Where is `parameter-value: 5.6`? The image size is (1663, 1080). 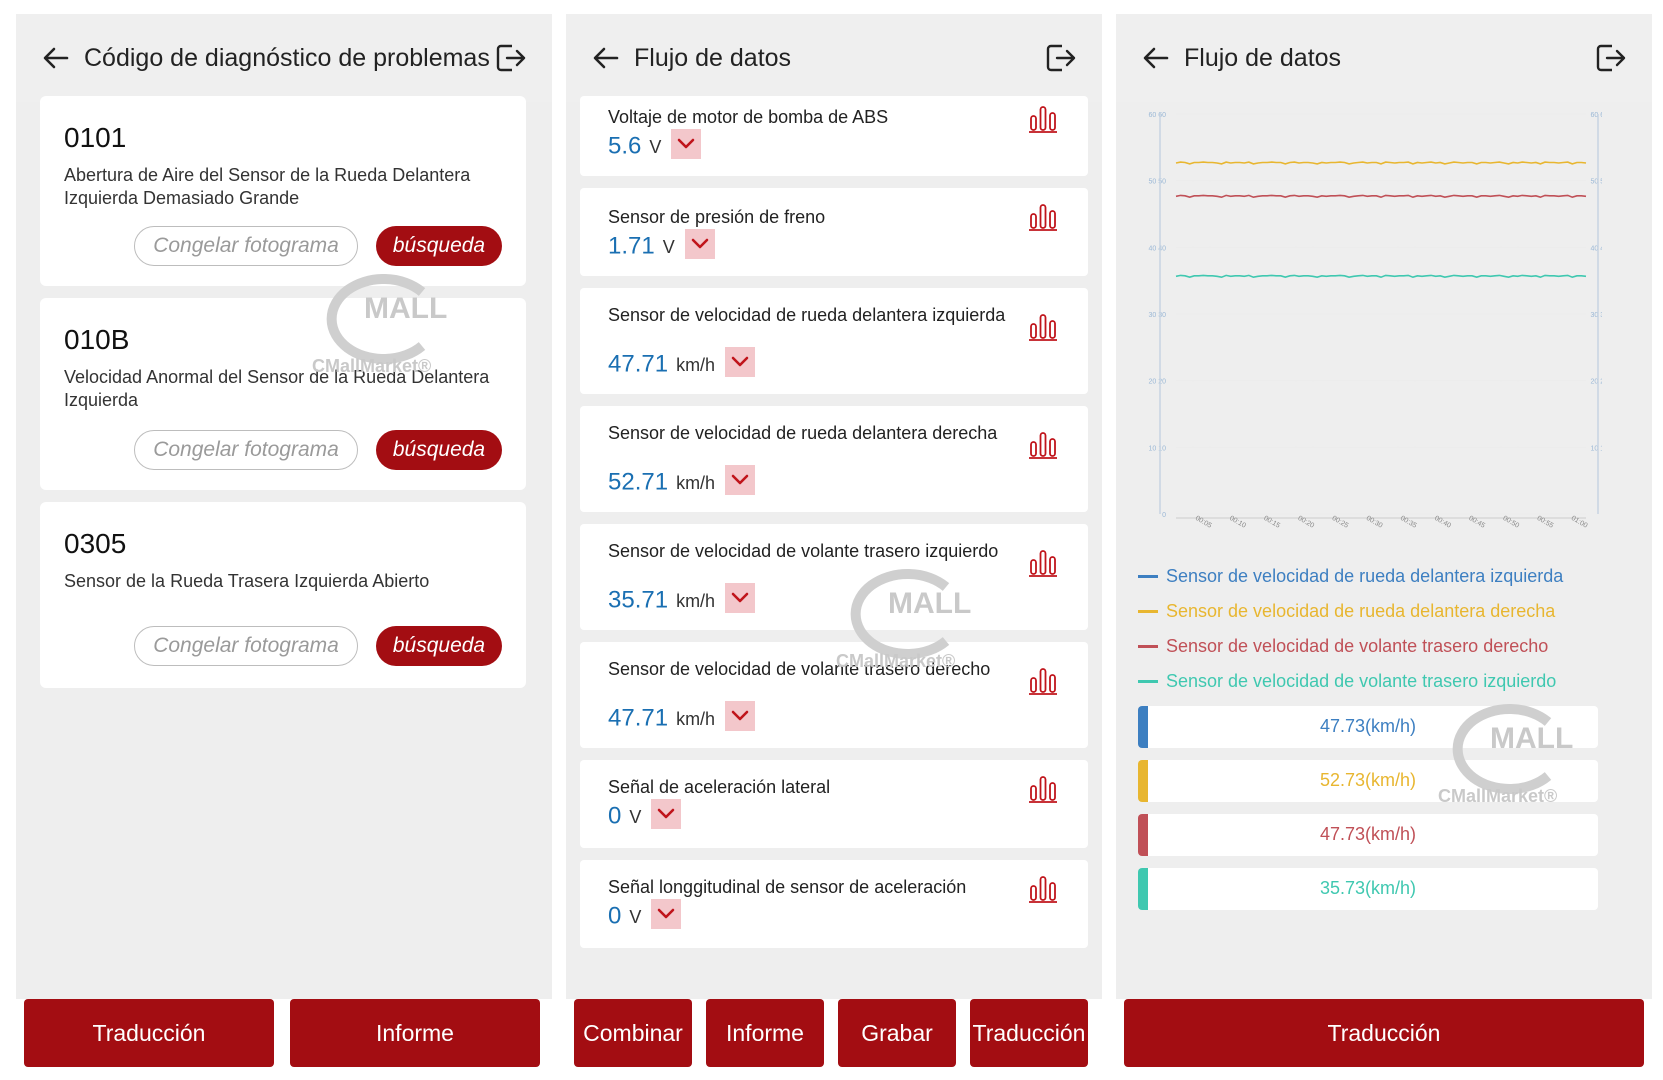
parameter-value: 5.6 is located at coordinates (625, 146).